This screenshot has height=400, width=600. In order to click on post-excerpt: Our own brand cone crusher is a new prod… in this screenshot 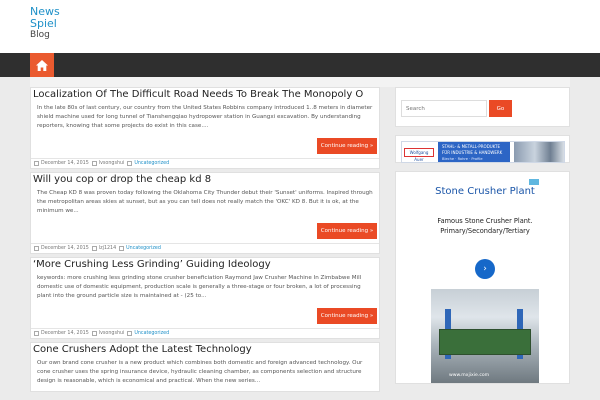, I will do `click(200, 372)`.